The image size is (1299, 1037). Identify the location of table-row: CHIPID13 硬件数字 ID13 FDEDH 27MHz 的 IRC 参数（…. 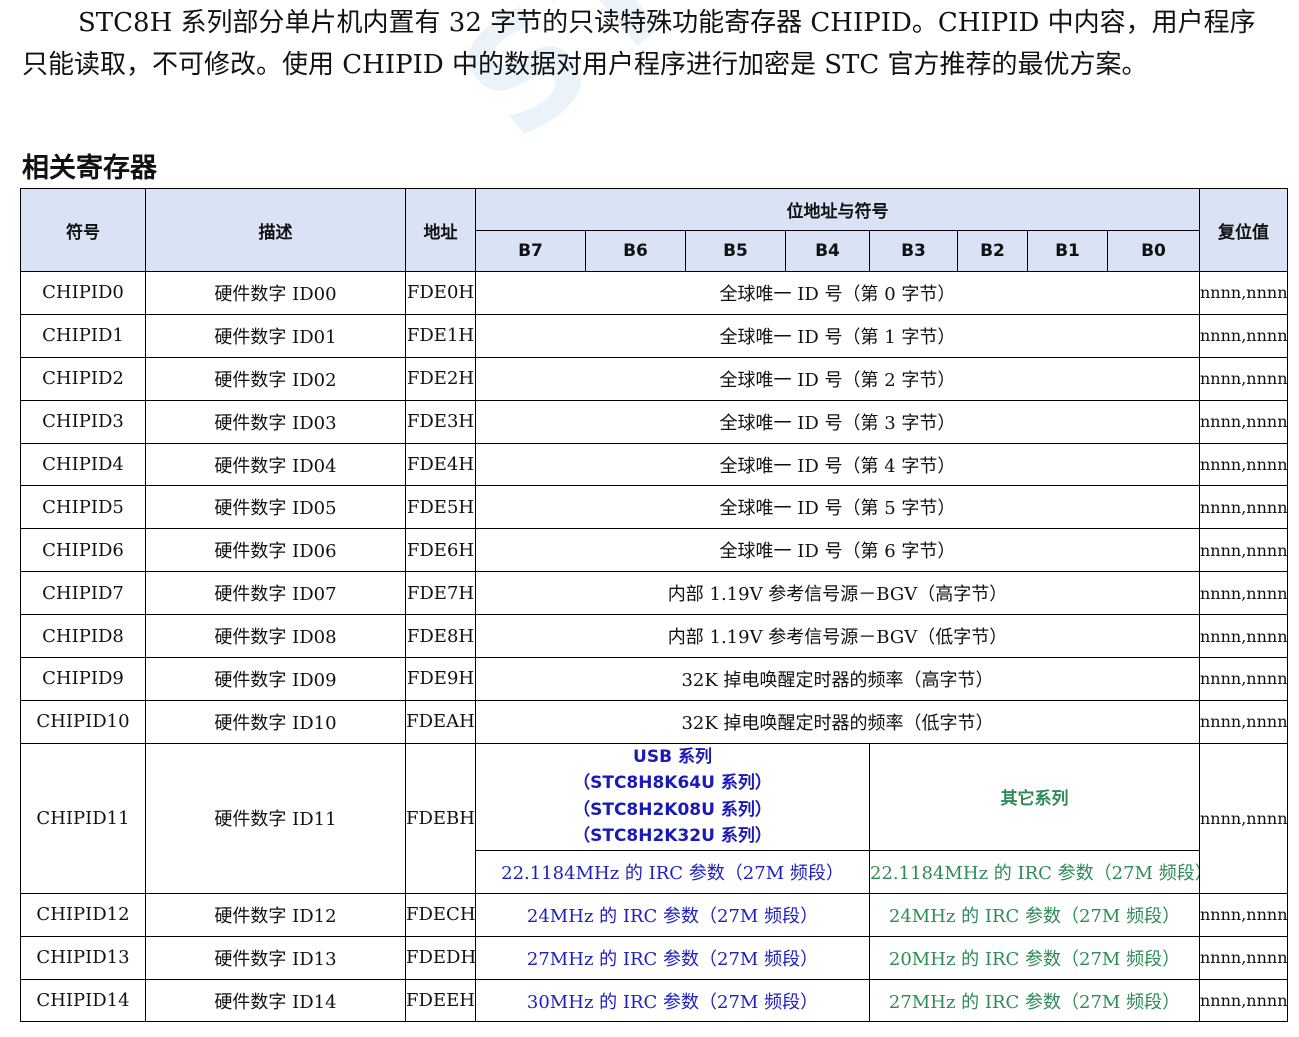
(654, 957).